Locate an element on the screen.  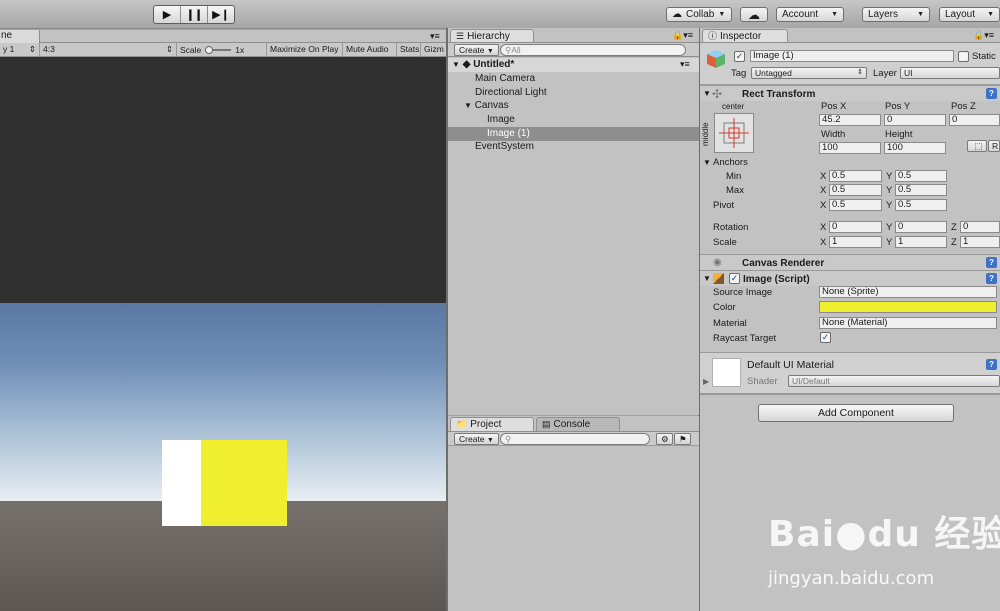
aspect-dropdown: 4:3 ⇕ is located at coordinates (108, 50).